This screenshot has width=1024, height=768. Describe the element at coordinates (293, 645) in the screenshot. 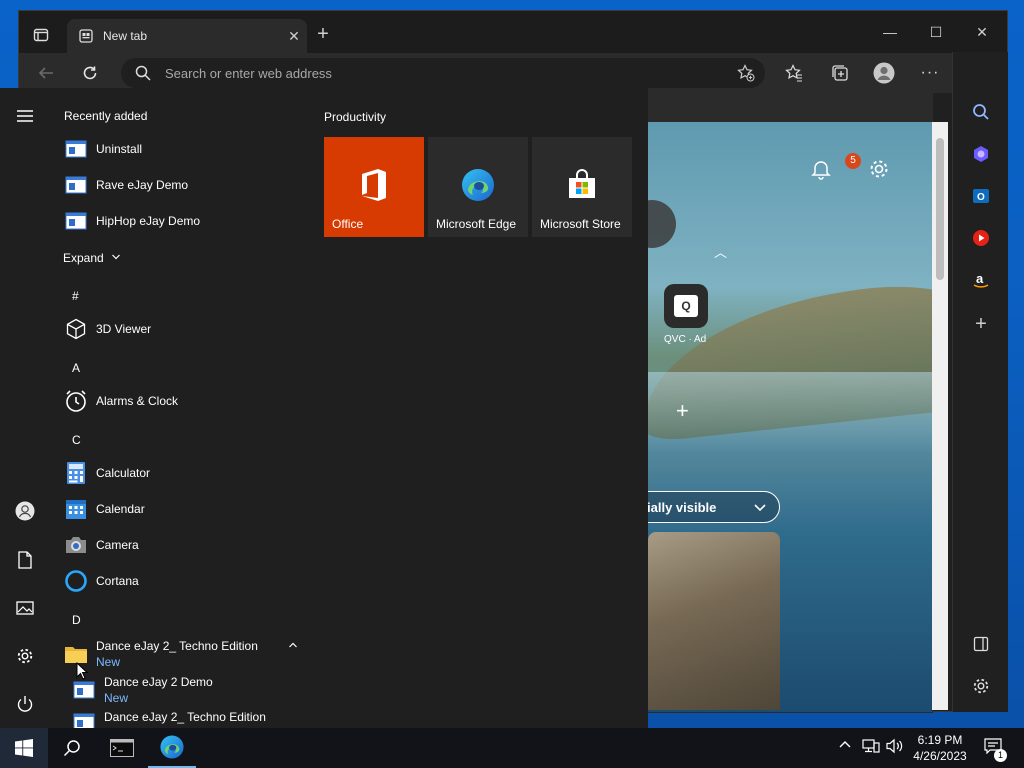

I see `chevron-up-icon` at that location.